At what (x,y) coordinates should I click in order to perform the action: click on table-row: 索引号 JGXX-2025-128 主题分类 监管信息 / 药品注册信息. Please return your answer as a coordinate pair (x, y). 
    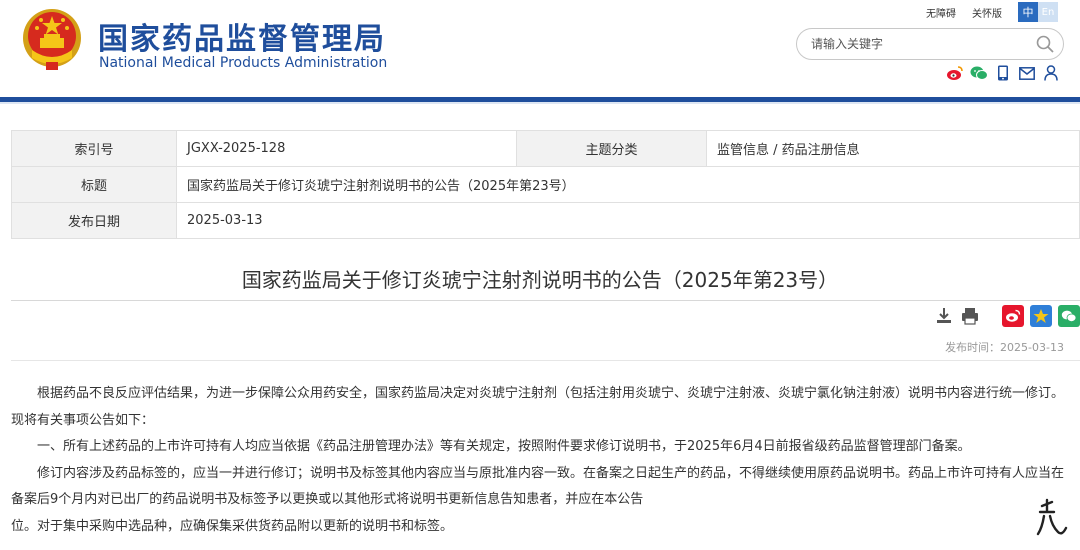
    Looking at the image, I should click on (545, 148).